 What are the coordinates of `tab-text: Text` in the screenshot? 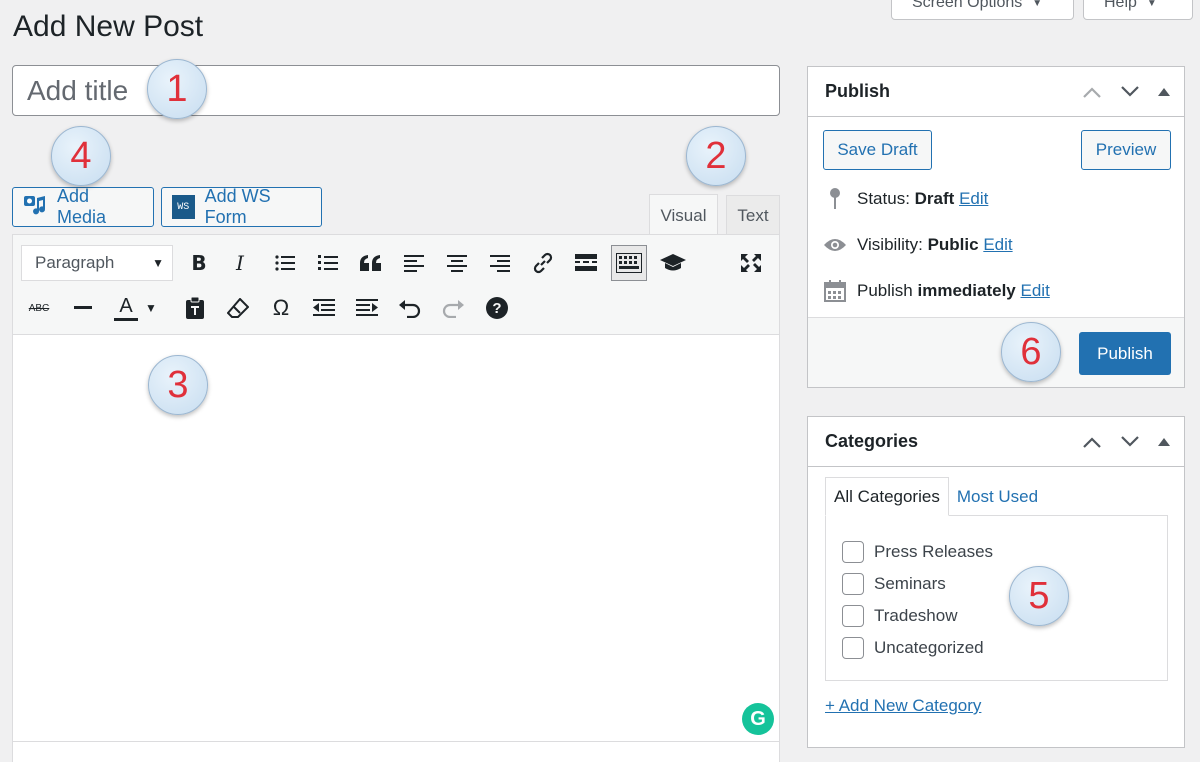 It's located at (753, 215).